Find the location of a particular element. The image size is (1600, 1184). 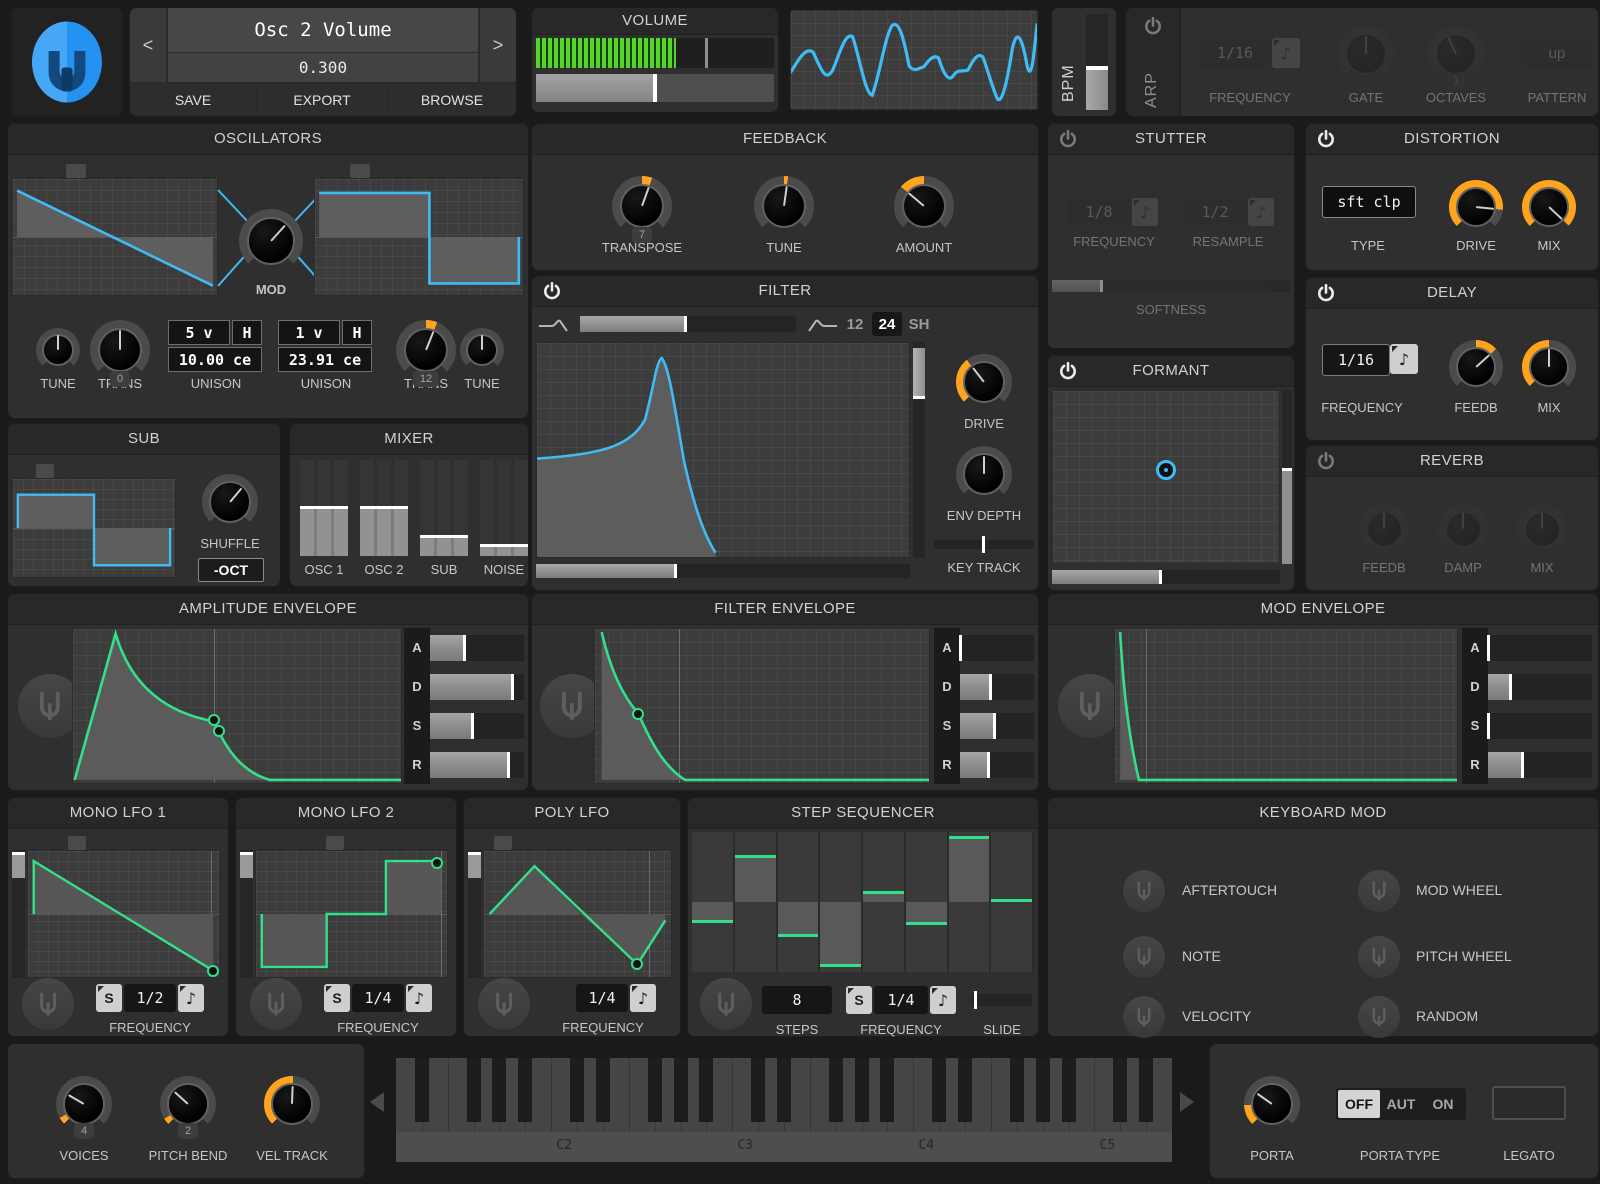

lfo1-phase-slider is located at coordinates (77, 843).